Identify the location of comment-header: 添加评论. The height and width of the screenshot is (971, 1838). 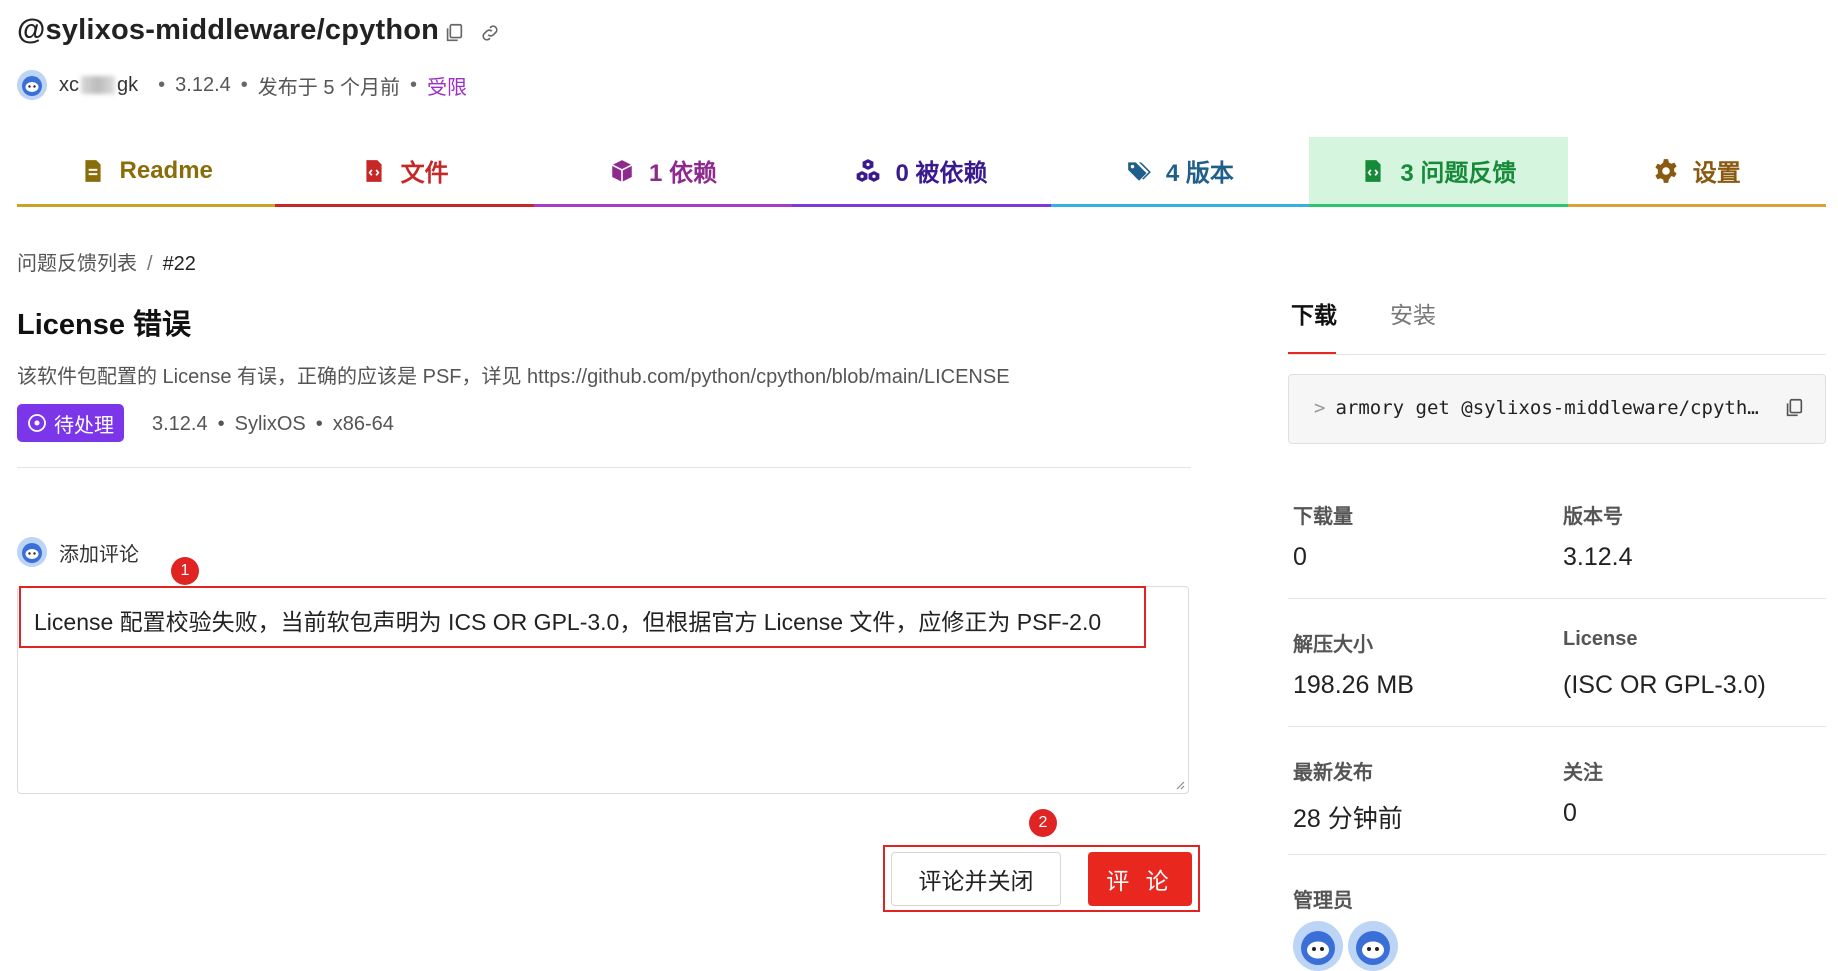
(78, 552).